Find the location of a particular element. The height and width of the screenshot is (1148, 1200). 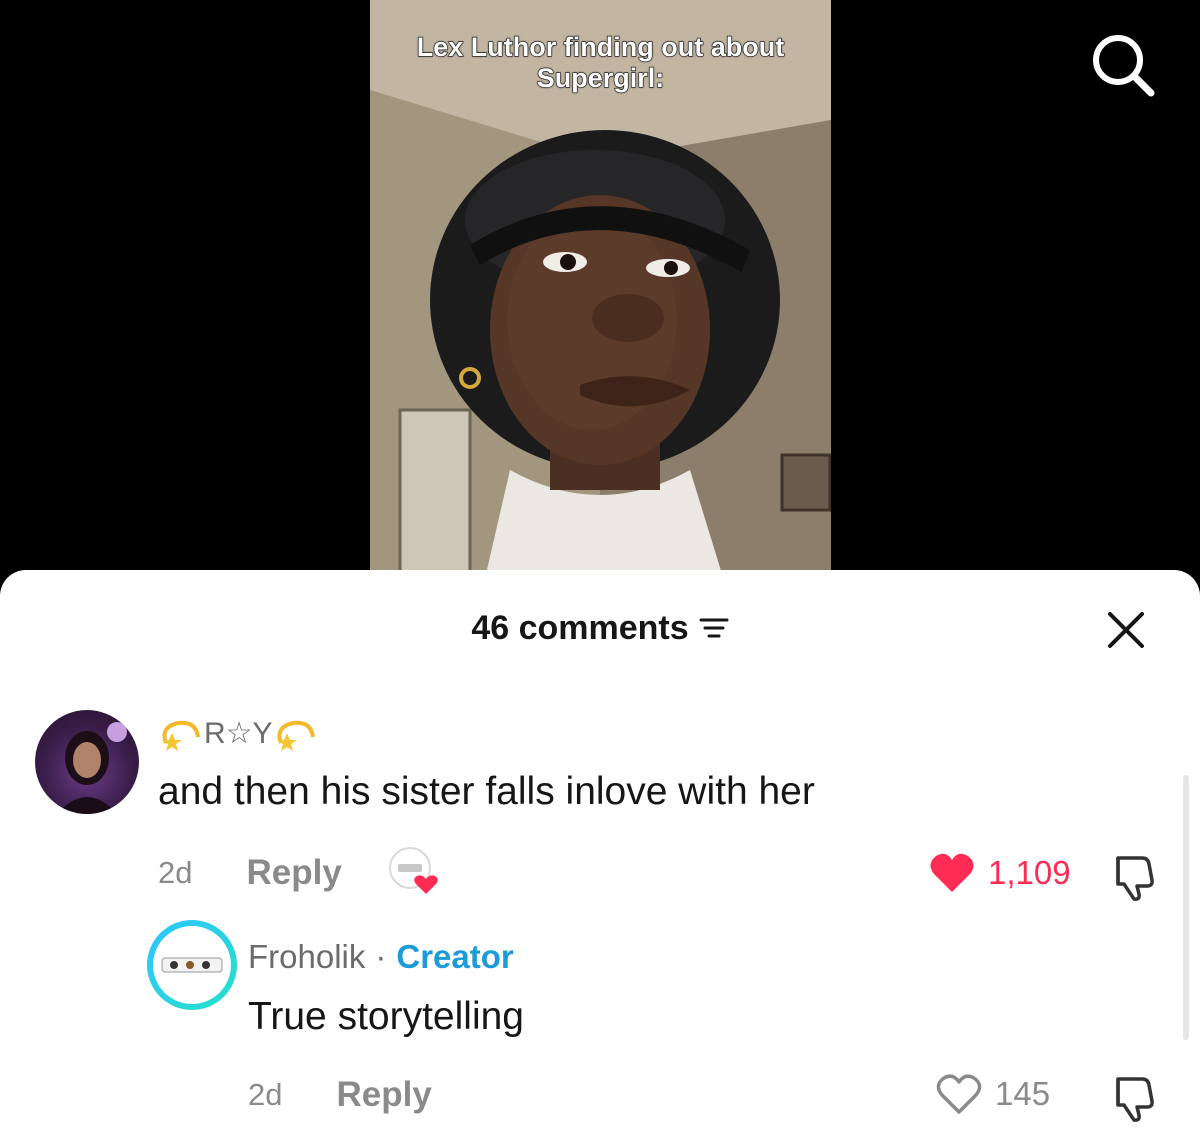

video-caption: Lex Luthor finding out about Supergirl: is located at coordinates (600, 62).